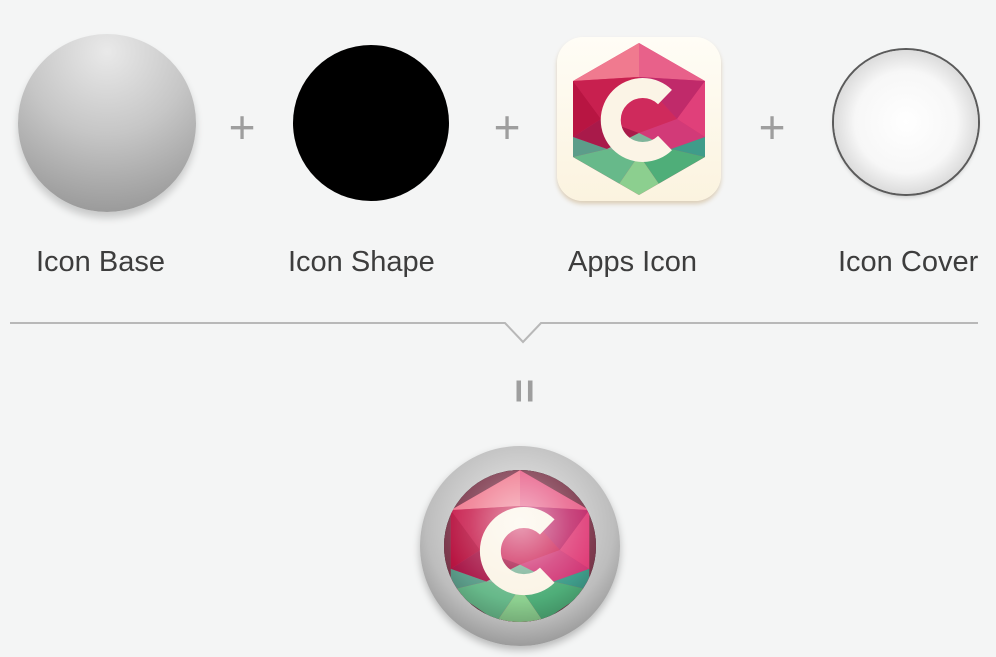  Describe the element at coordinates (507, 127) in the screenshot. I see `plus-operator-2: +` at that location.